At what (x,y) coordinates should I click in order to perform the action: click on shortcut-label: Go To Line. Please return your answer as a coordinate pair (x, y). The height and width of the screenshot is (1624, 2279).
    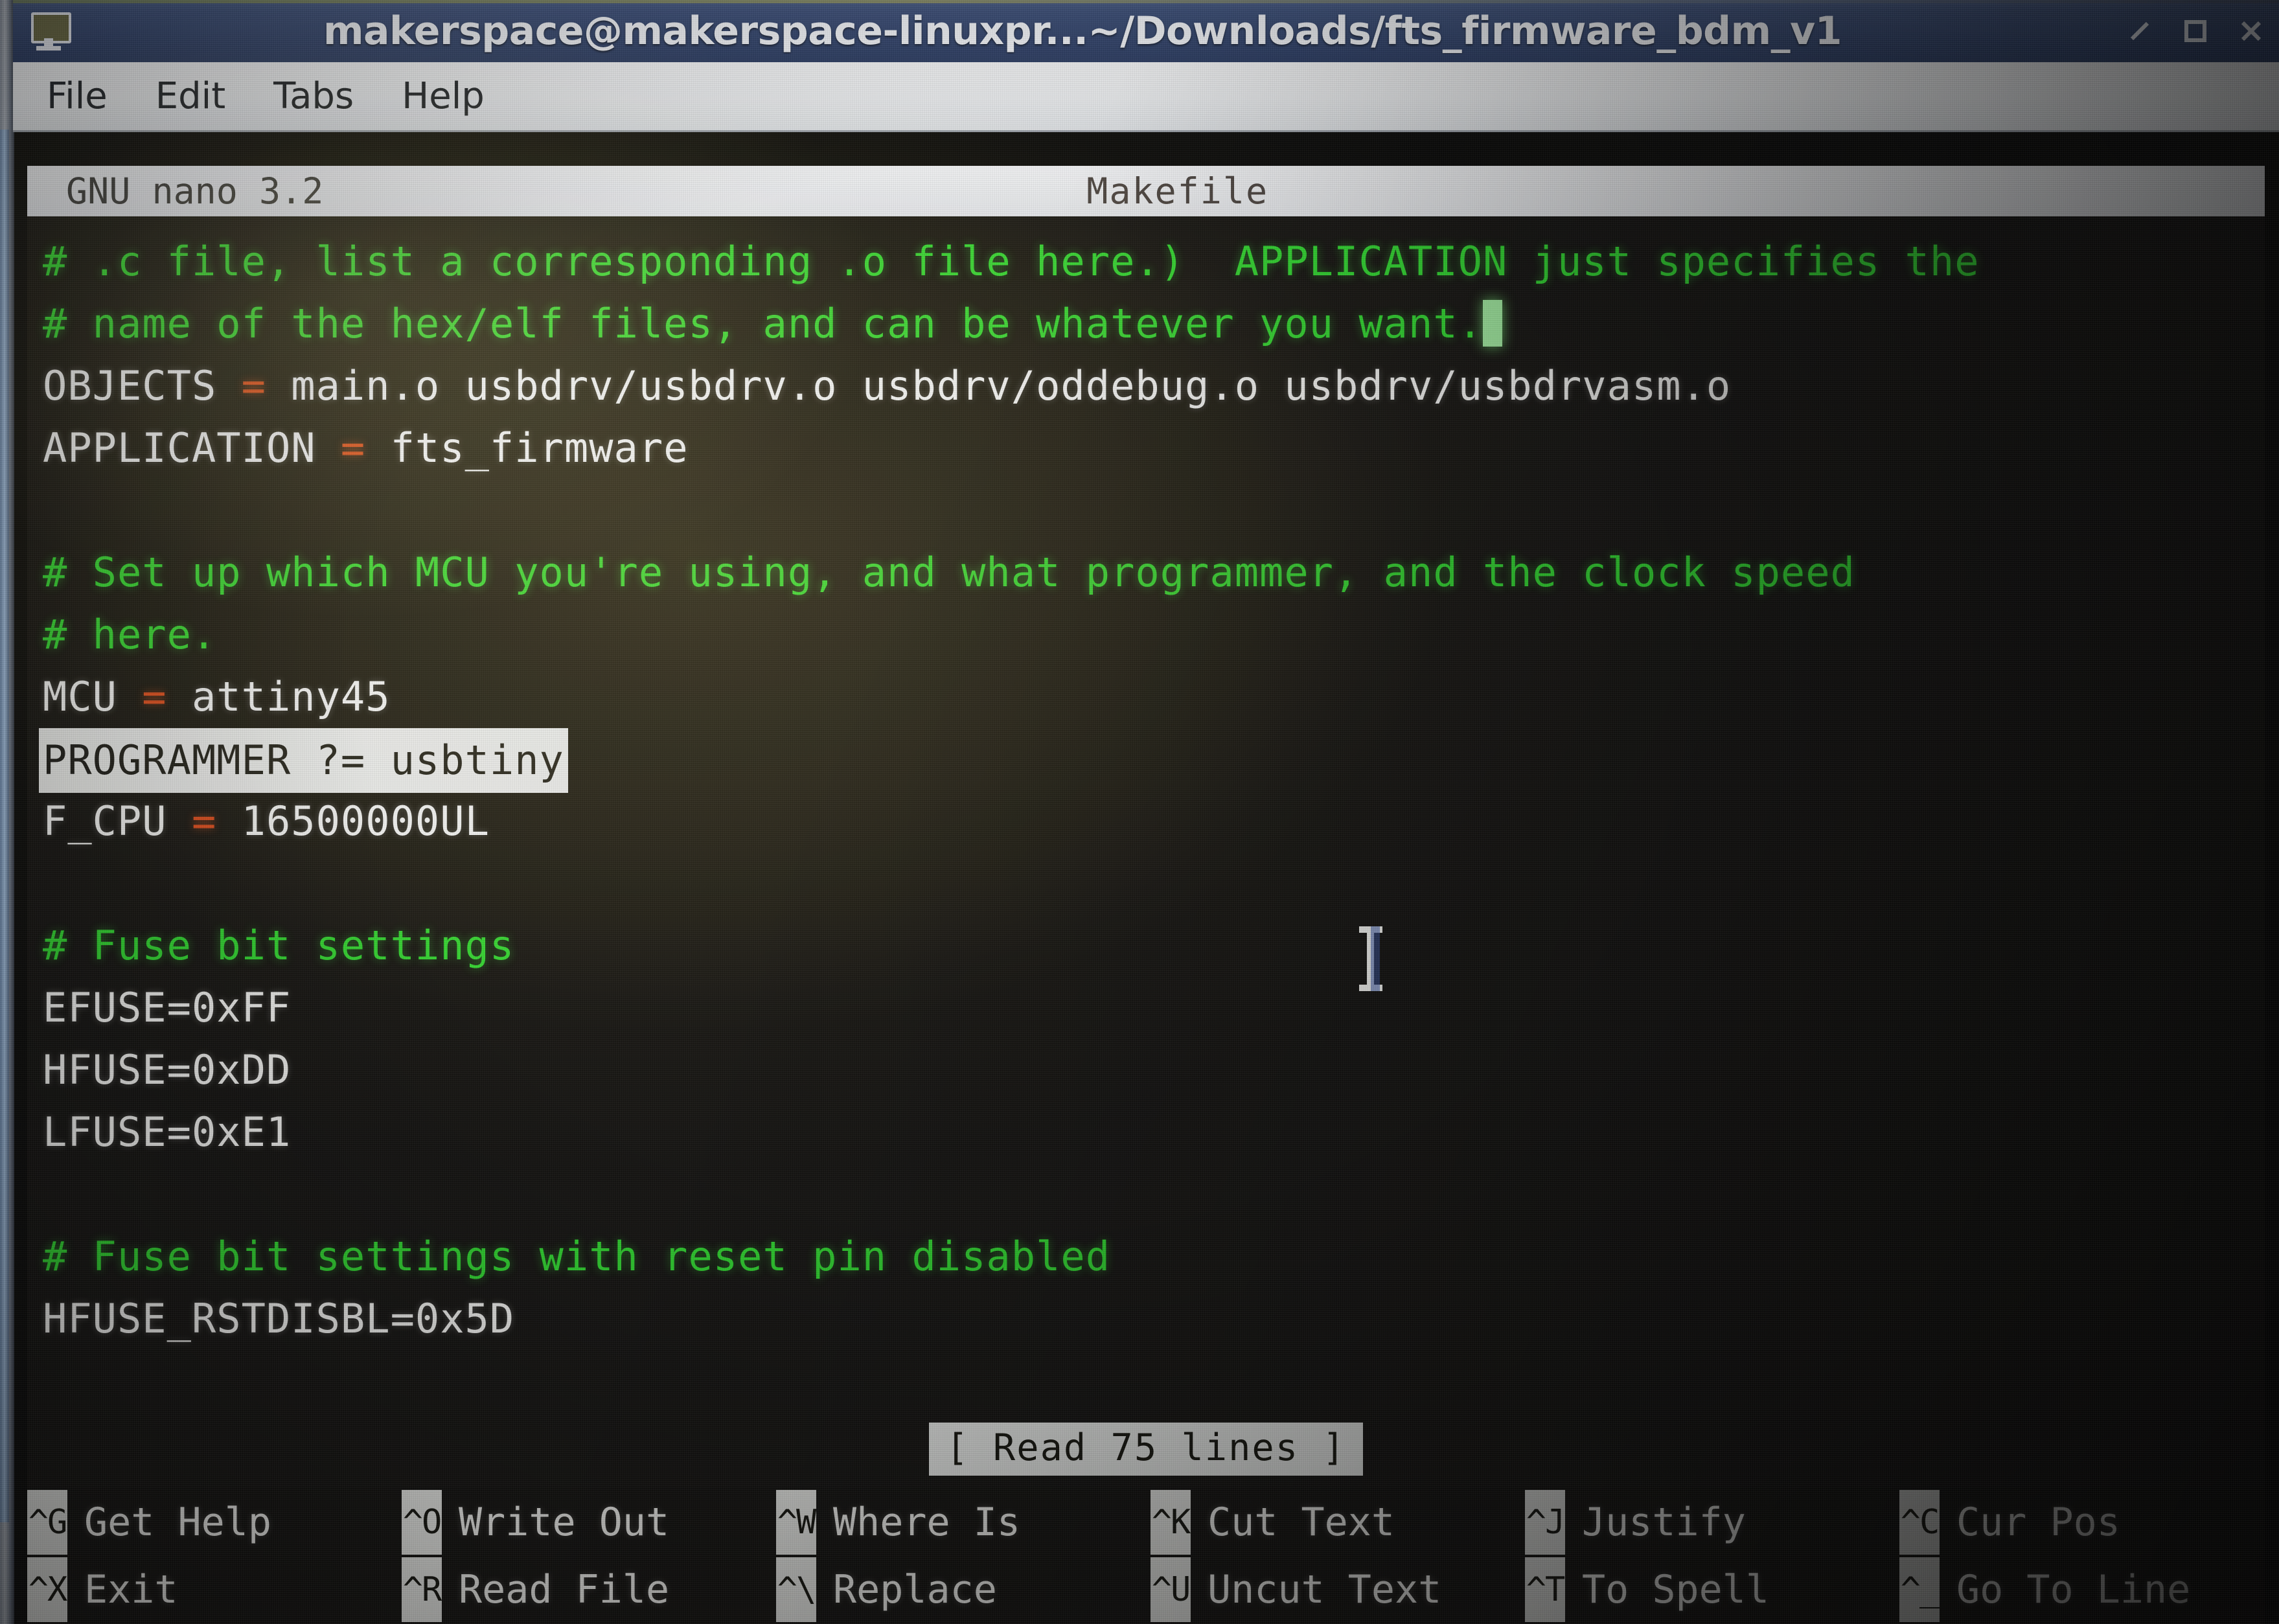
    Looking at the image, I should click on (2073, 1589).